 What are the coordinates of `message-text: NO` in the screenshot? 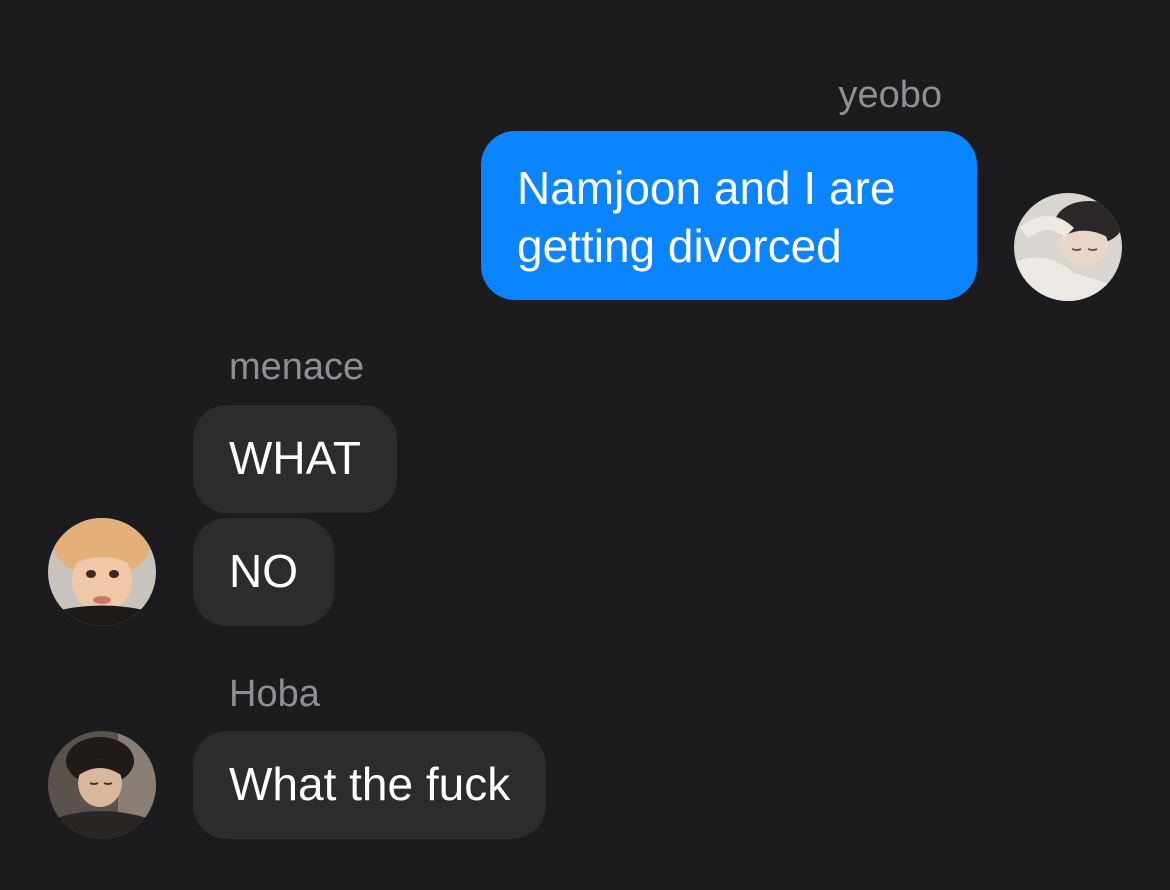 It's located at (263, 571).